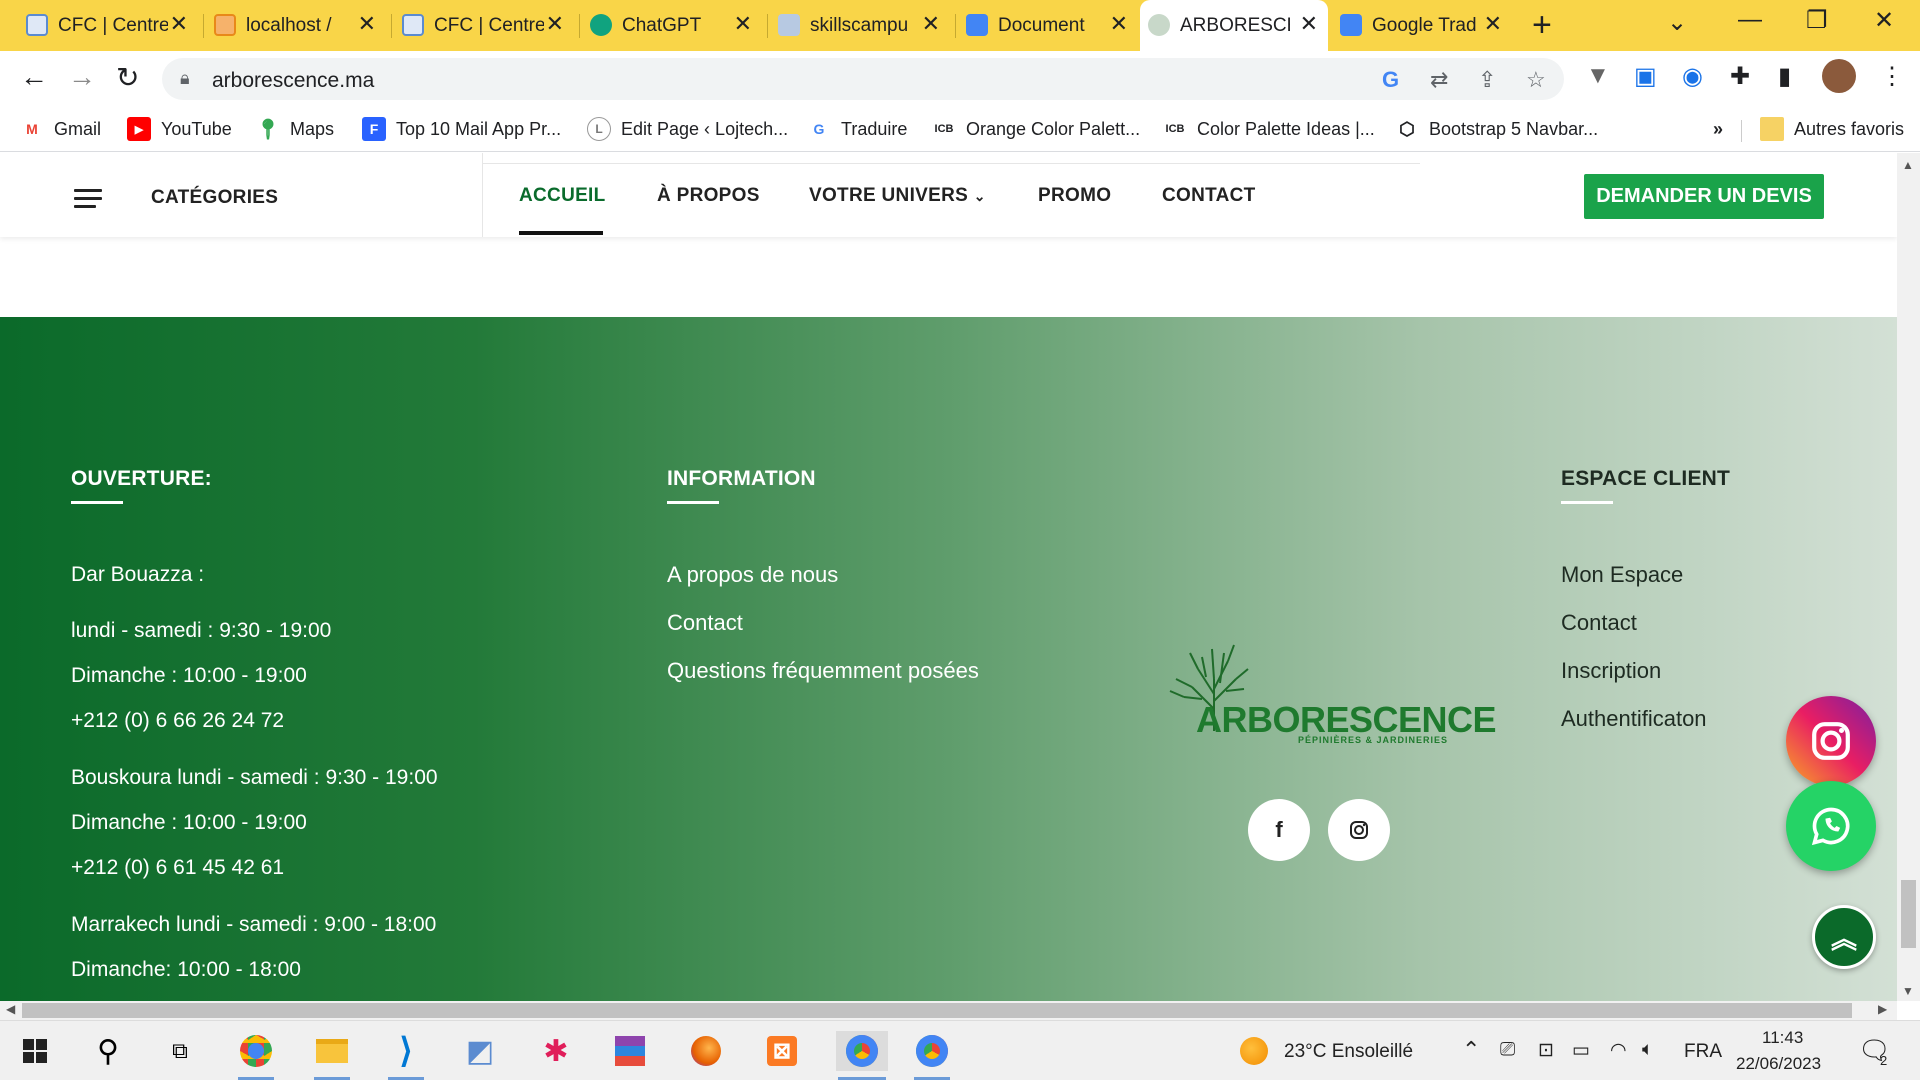 The height and width of the screenshot is (1080, 1920). What do you see at coordinates (1740, 76) in the screenshot?
I see `extensions-icon: ✚` at bounding box center [1740, 76].